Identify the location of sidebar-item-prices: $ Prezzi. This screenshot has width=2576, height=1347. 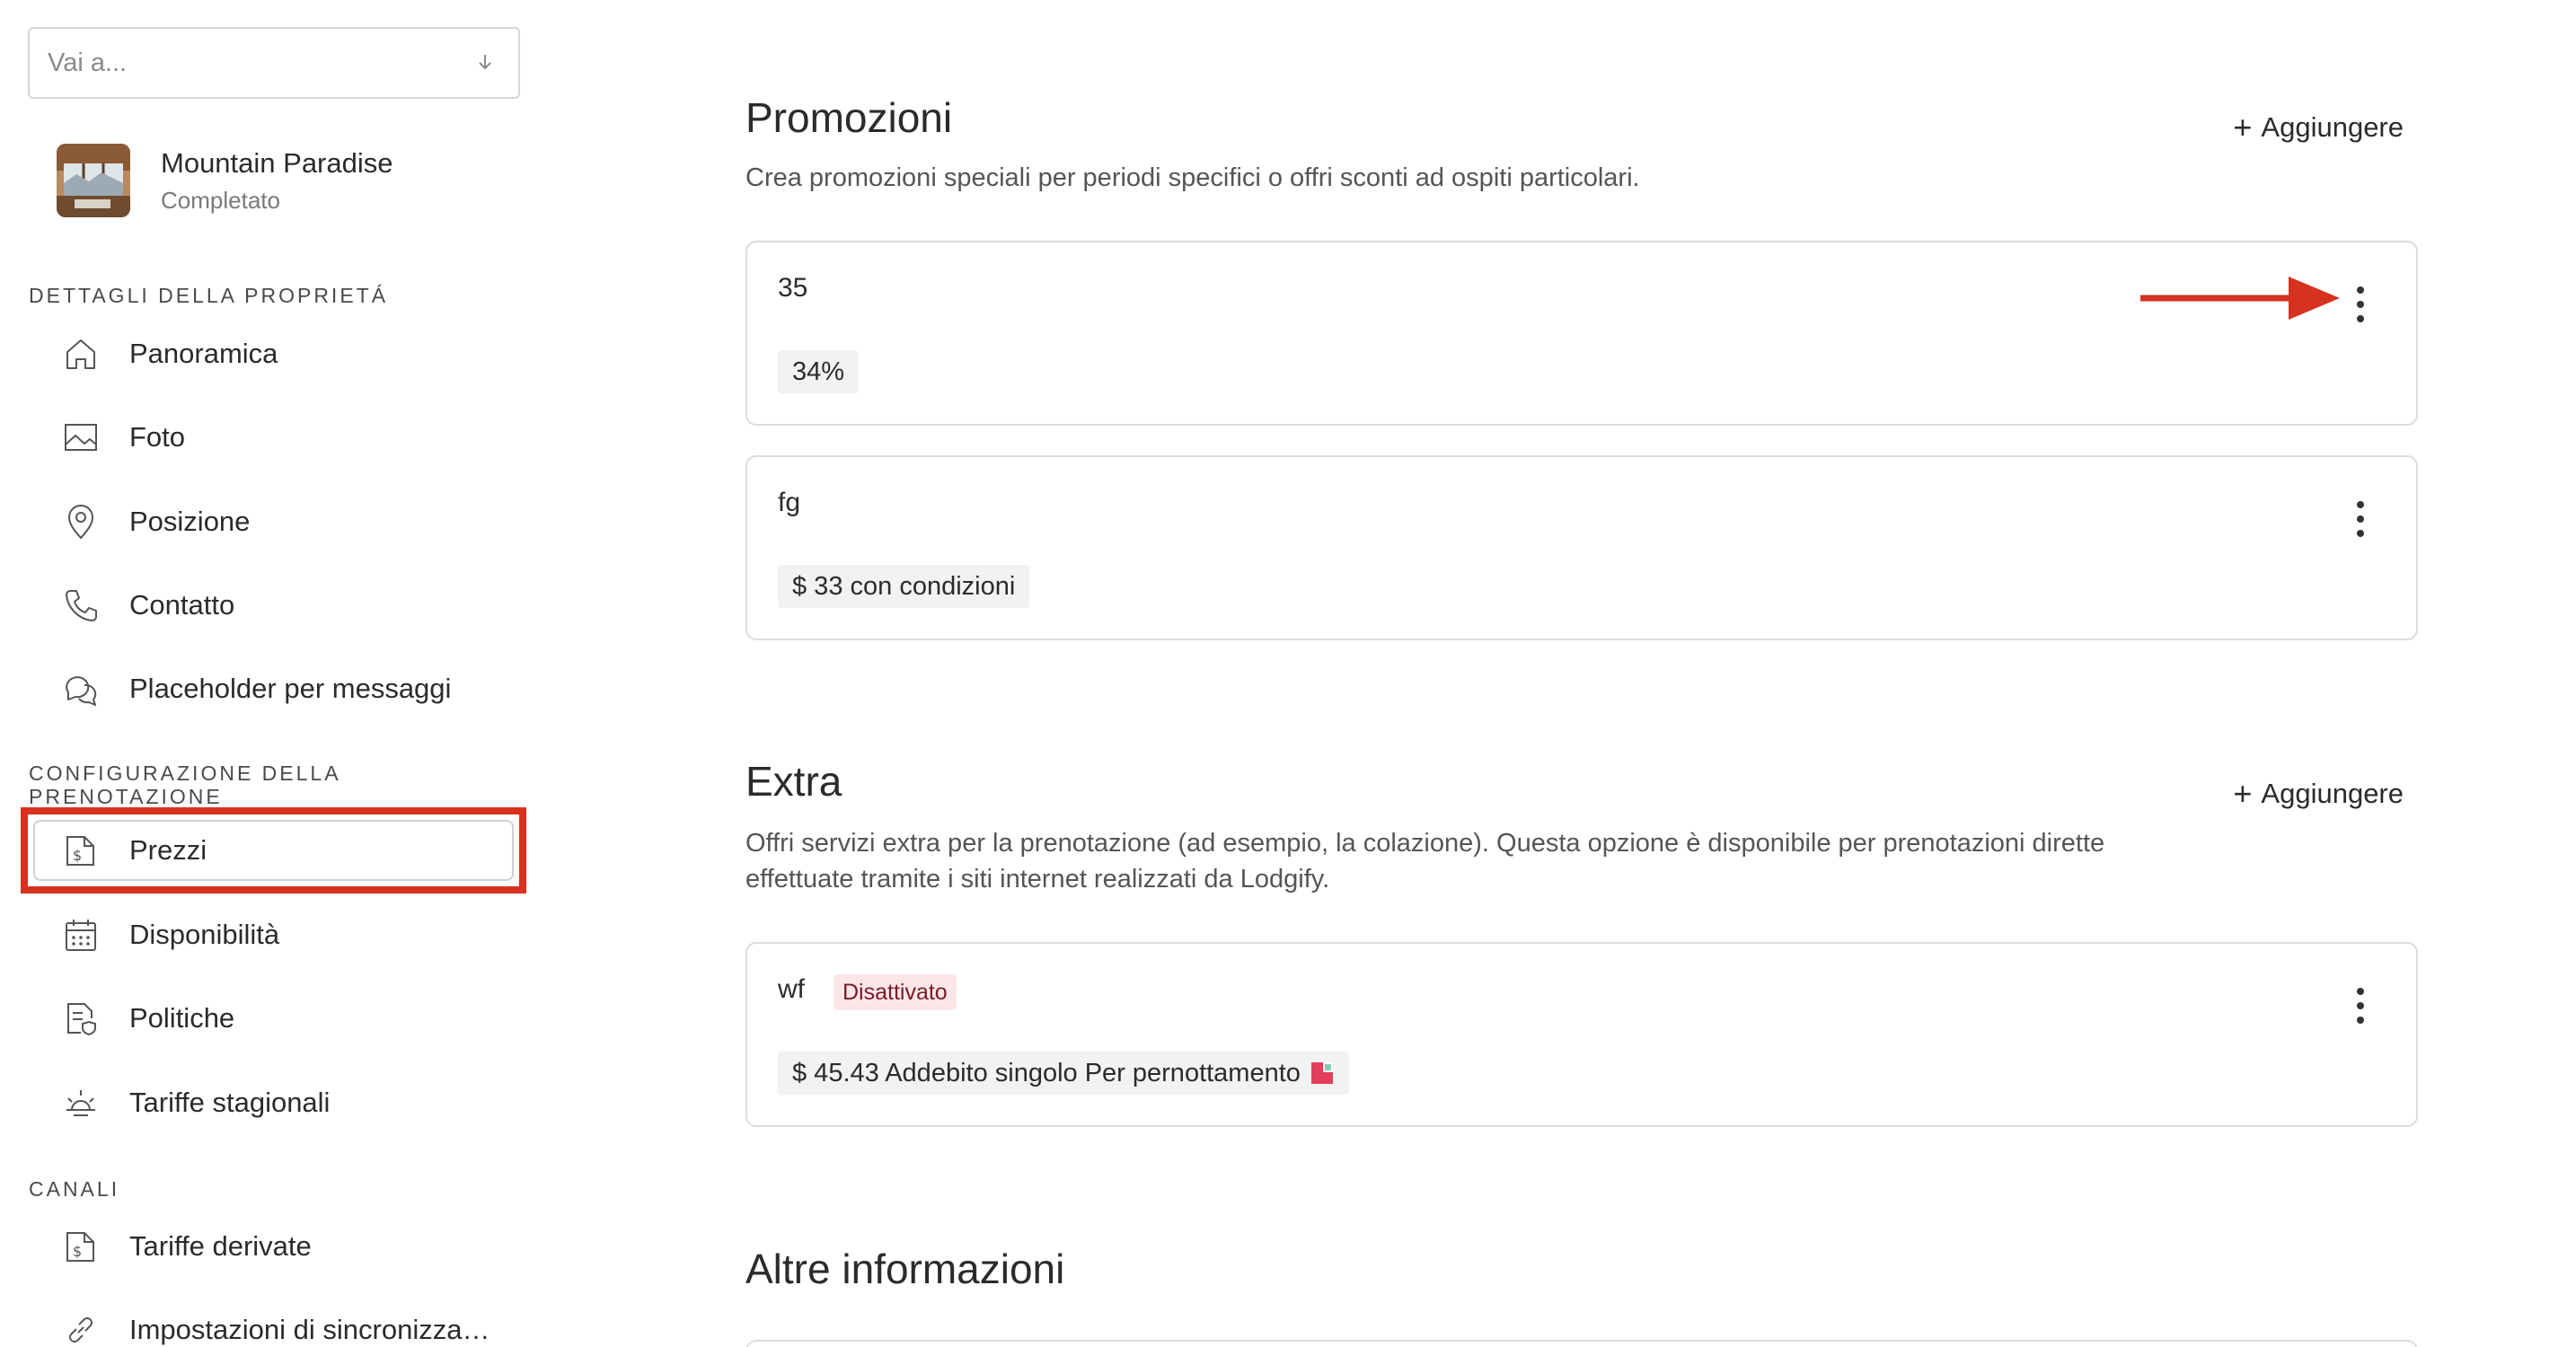
(274, 850).